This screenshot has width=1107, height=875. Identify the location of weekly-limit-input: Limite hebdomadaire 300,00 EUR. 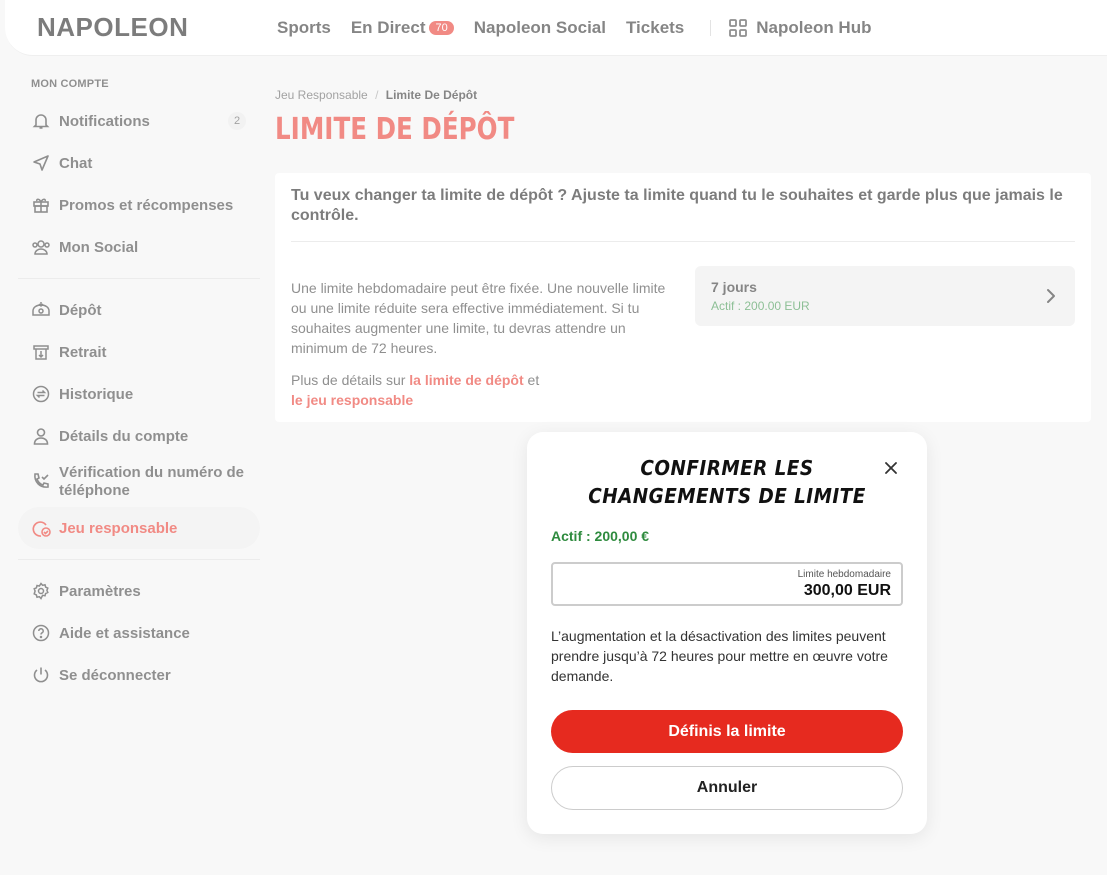
(727, 584).